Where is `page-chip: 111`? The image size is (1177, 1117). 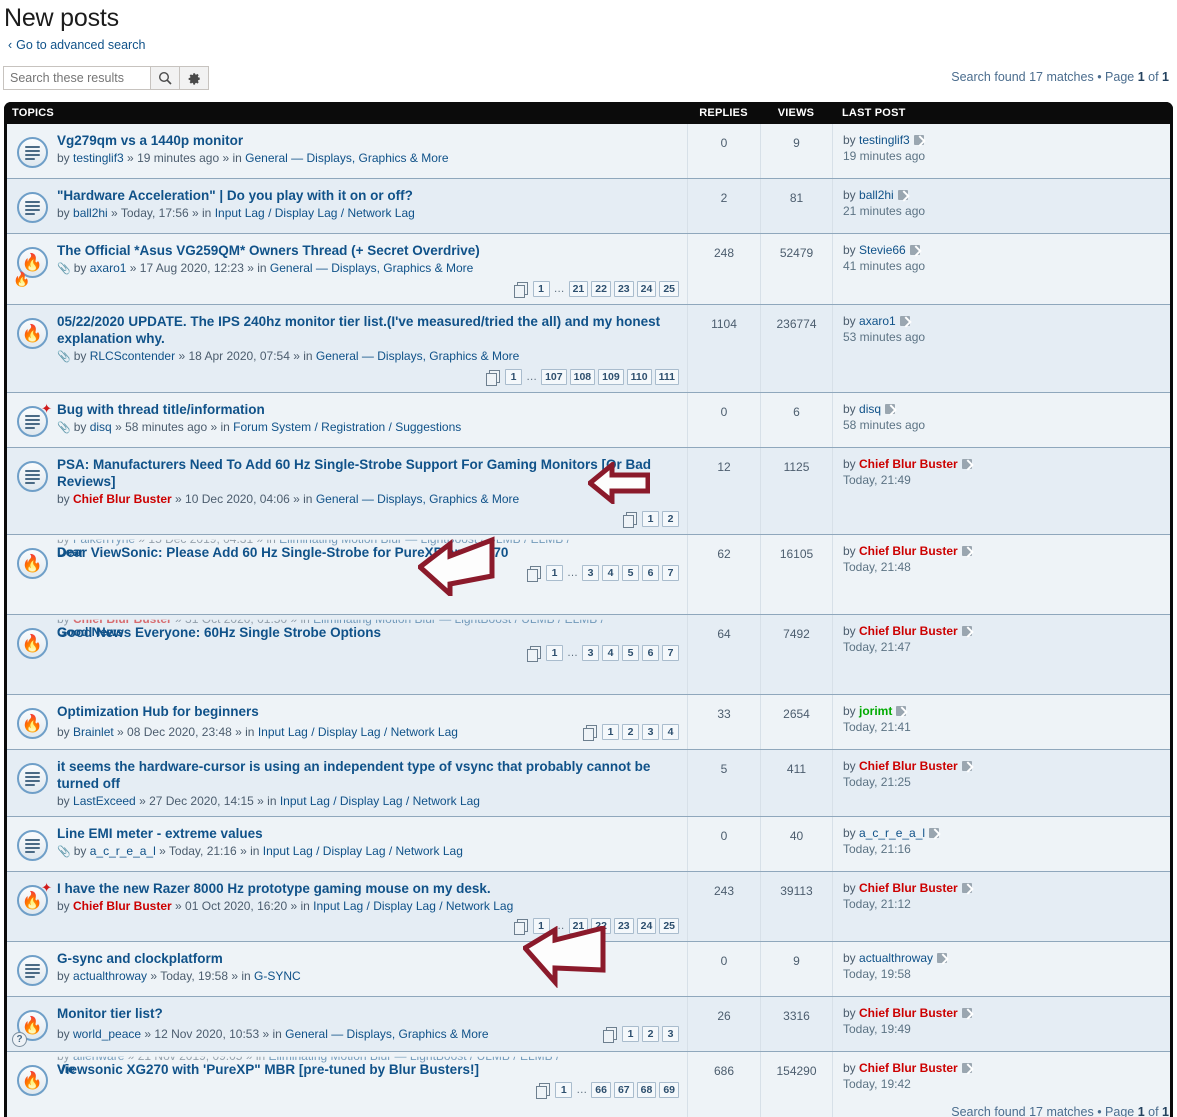 page-chip: 111 is located at coordinates (666, 377).